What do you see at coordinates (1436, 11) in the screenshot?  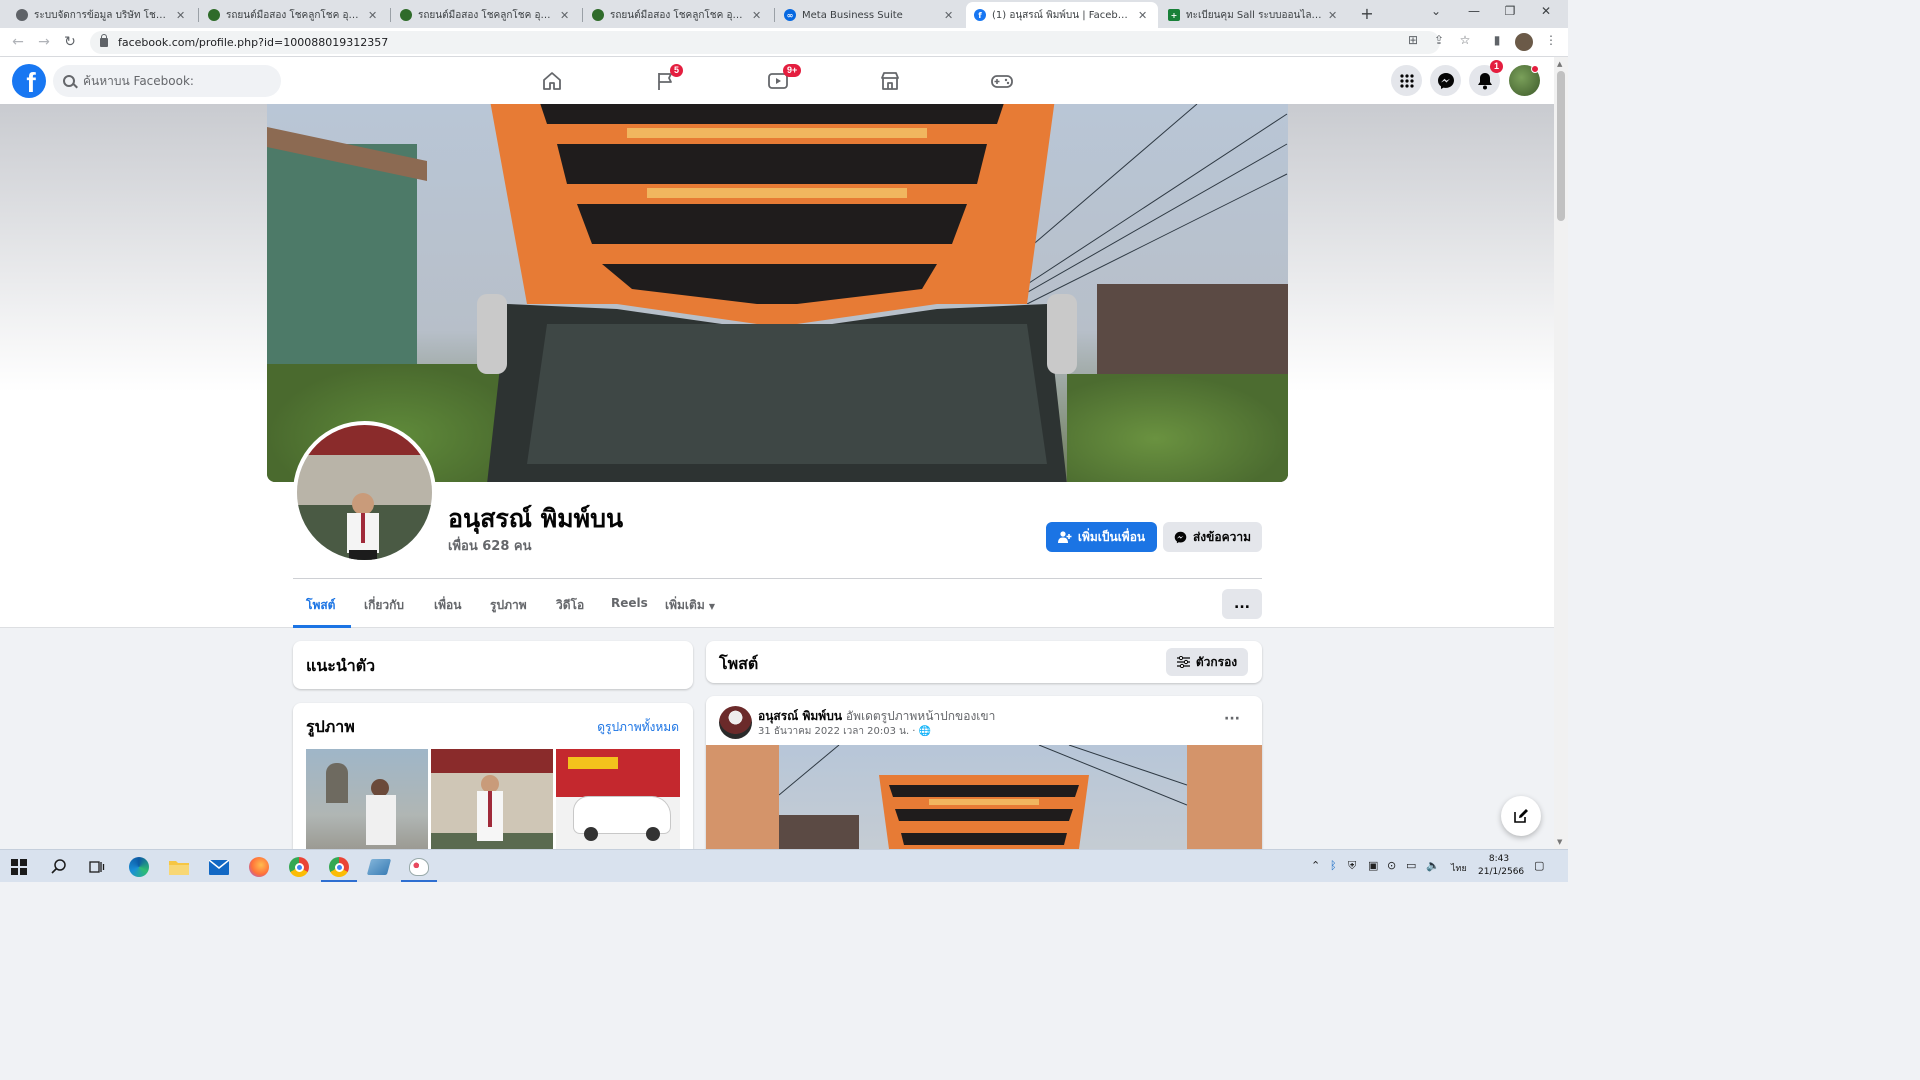 I see `tab-search-icon: ⌄` at bounding box center [1436, 11].